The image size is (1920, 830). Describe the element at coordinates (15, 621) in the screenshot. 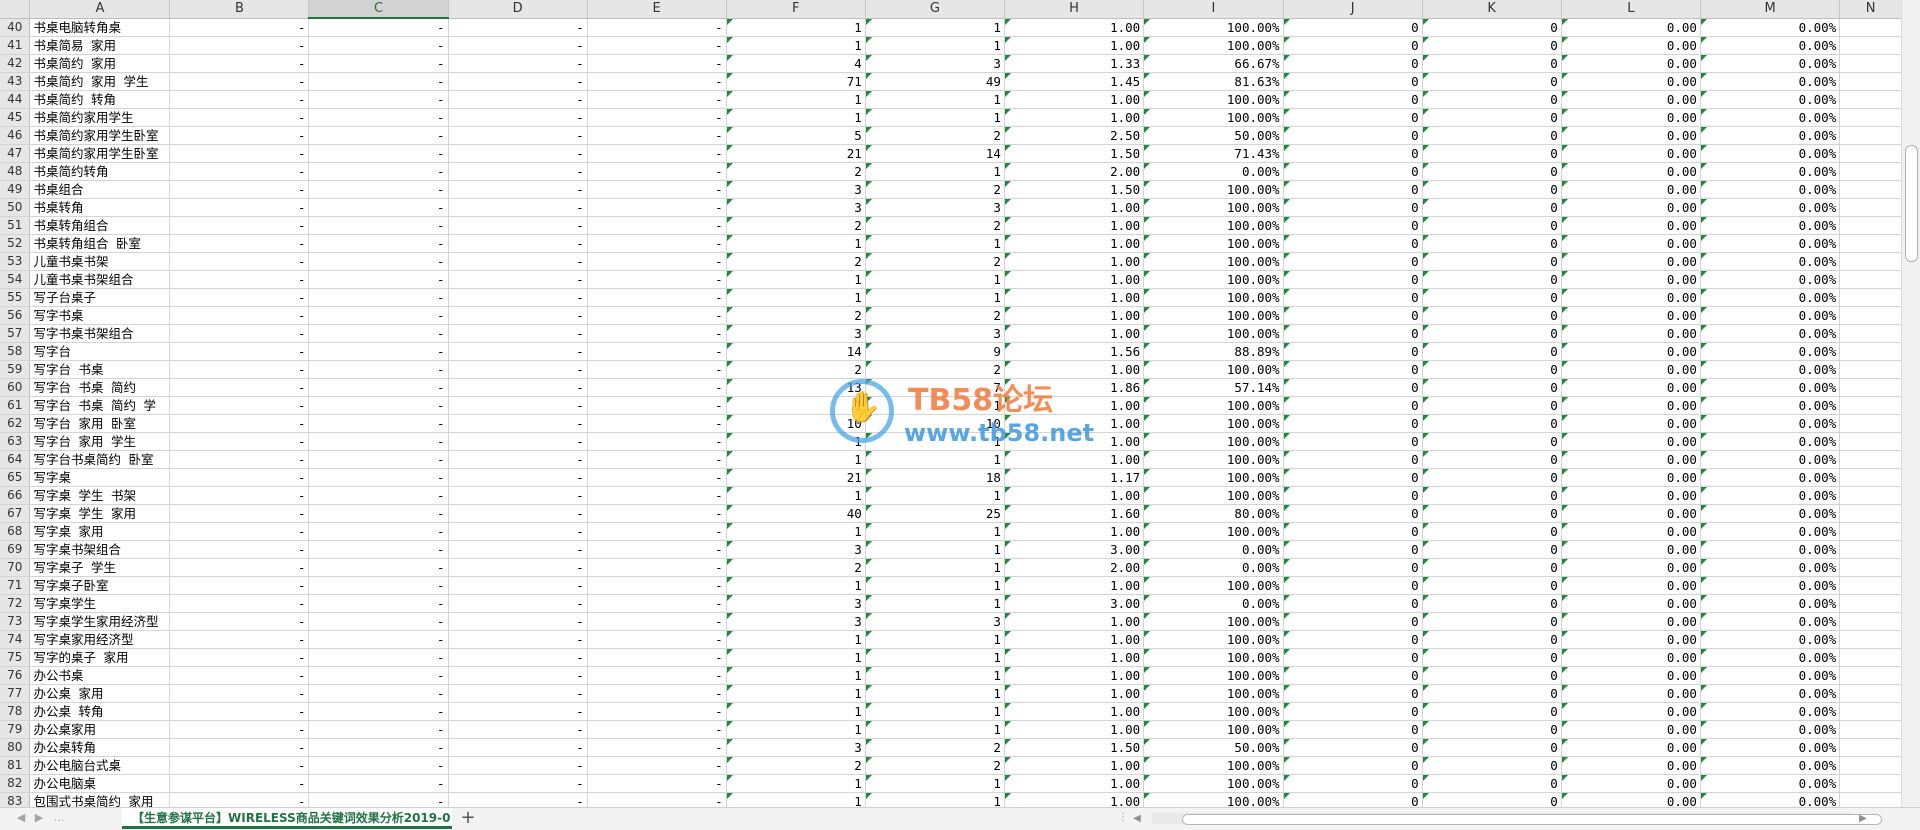

I see `row-header: 73` at that location.